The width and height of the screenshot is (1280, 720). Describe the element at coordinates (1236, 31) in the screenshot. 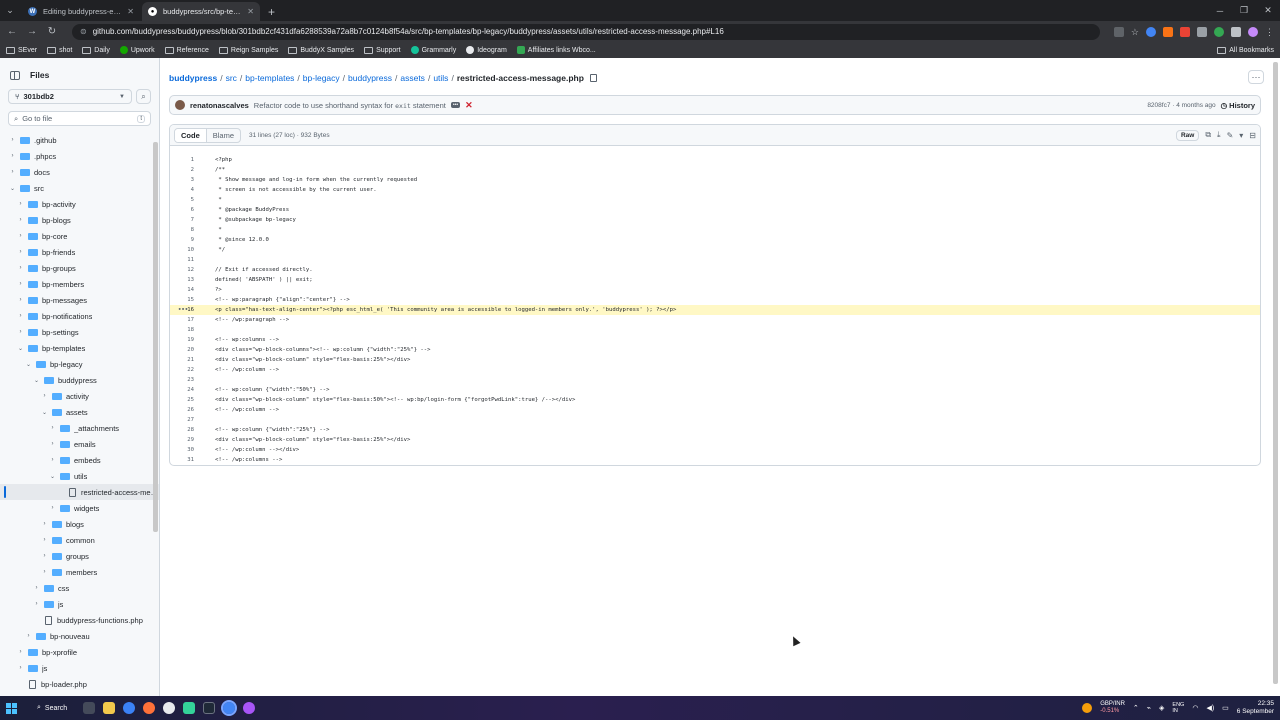

I see `extensions-puzzle-icon` at that location.